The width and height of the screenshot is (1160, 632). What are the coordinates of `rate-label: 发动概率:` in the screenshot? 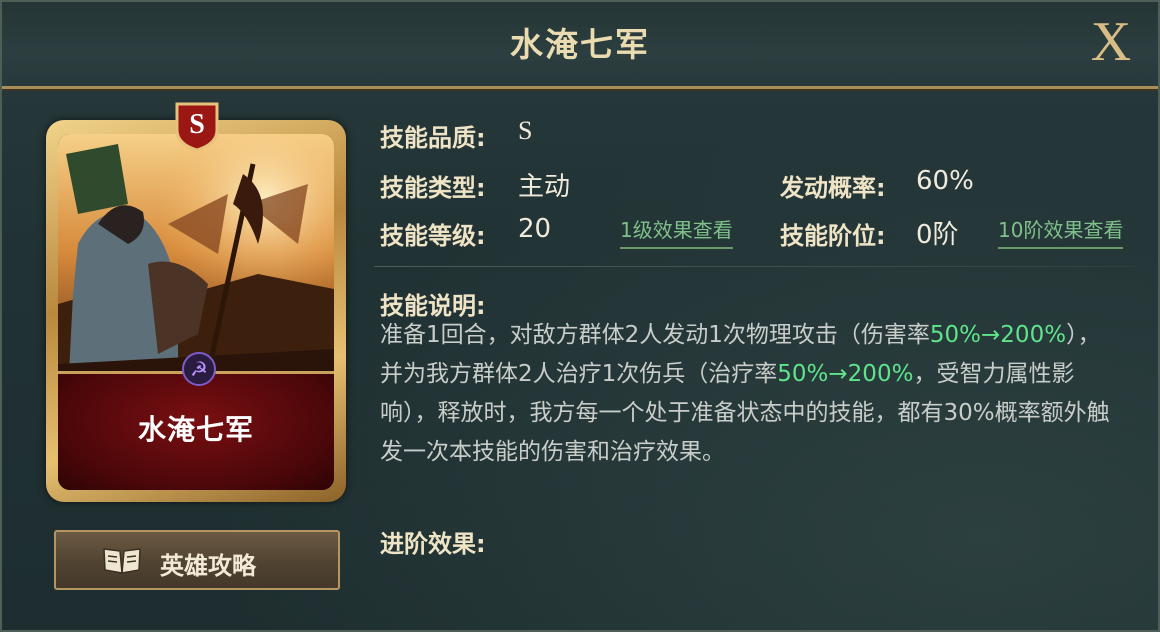 It's located at (833, 188).